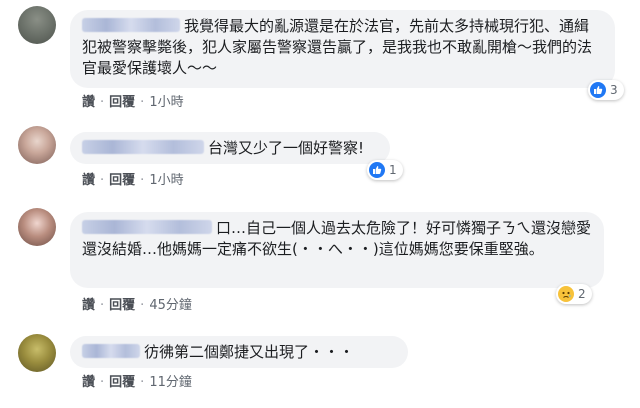  I want to click on reaction-number: 3, so click(614, 90).